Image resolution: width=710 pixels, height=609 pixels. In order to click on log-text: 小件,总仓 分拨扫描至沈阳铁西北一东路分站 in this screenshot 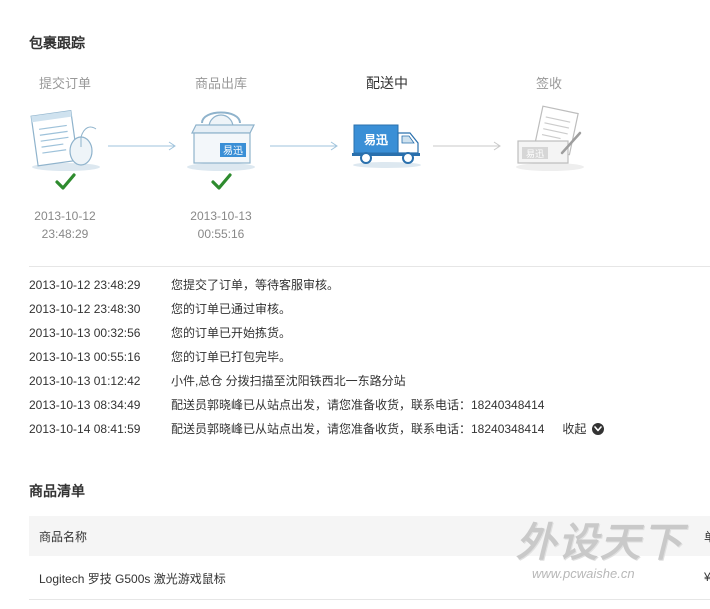, I will do `click(288, 381)`.